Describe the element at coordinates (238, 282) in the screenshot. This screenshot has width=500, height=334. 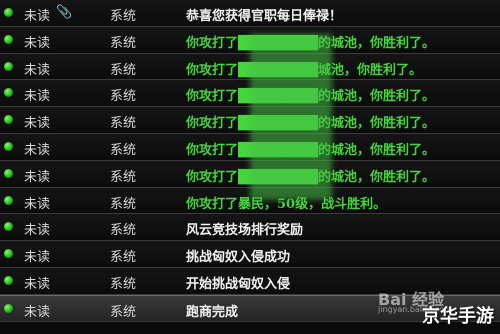
I see `mail-subject: 开始挑战匈奴入侵` at that location.